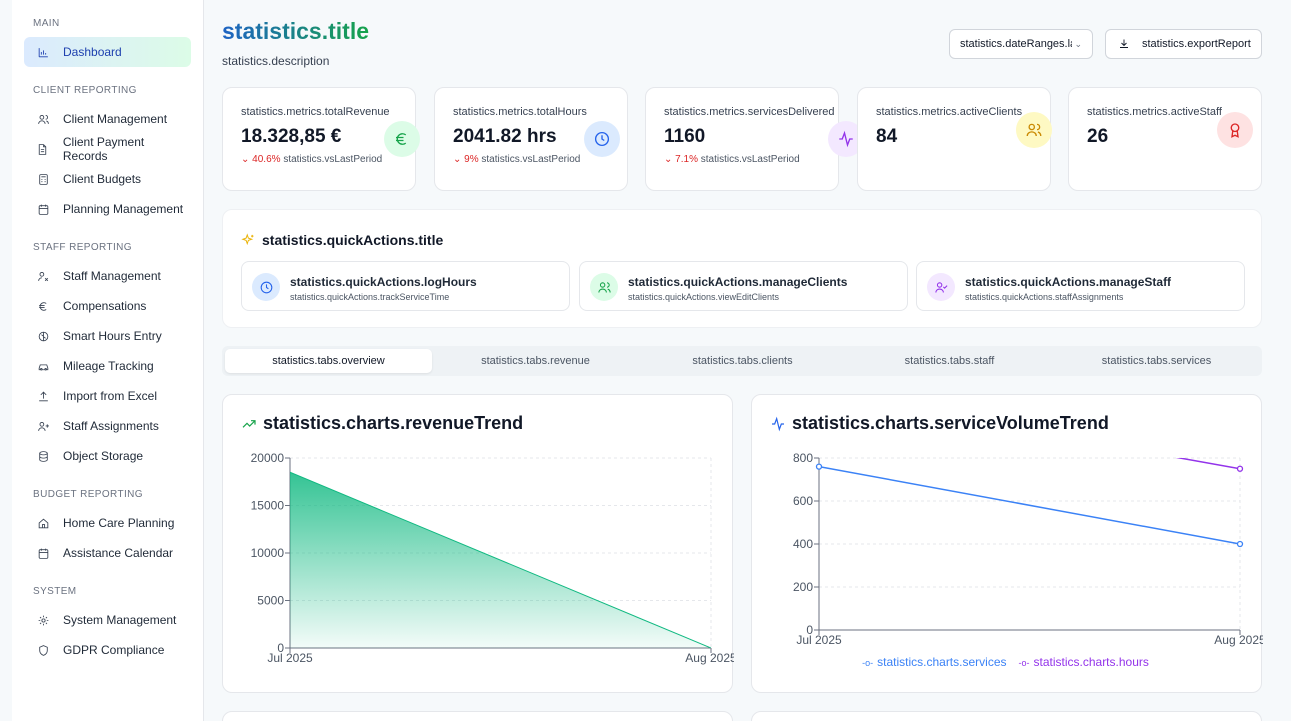 This screenshot has height=721, width=1291. I want to click on car-icon, so click(43, 366).